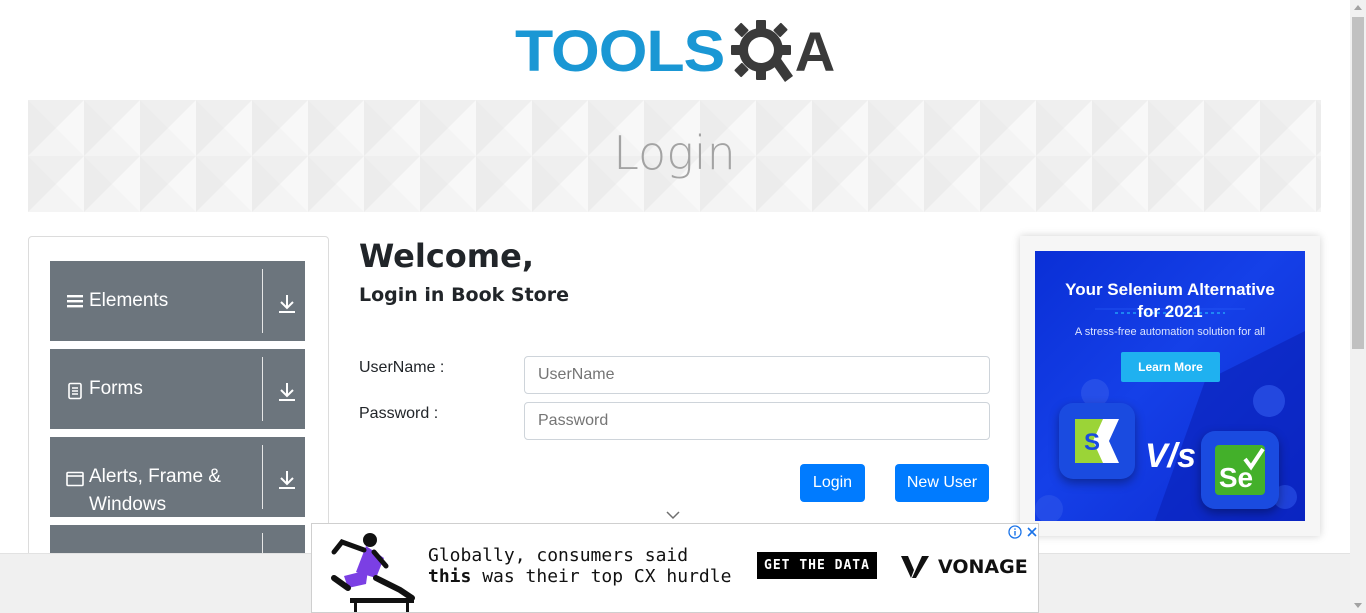  Describe the element at coordinates (399, 413) in the screenshot. I see `password-label: Password :` at that location.